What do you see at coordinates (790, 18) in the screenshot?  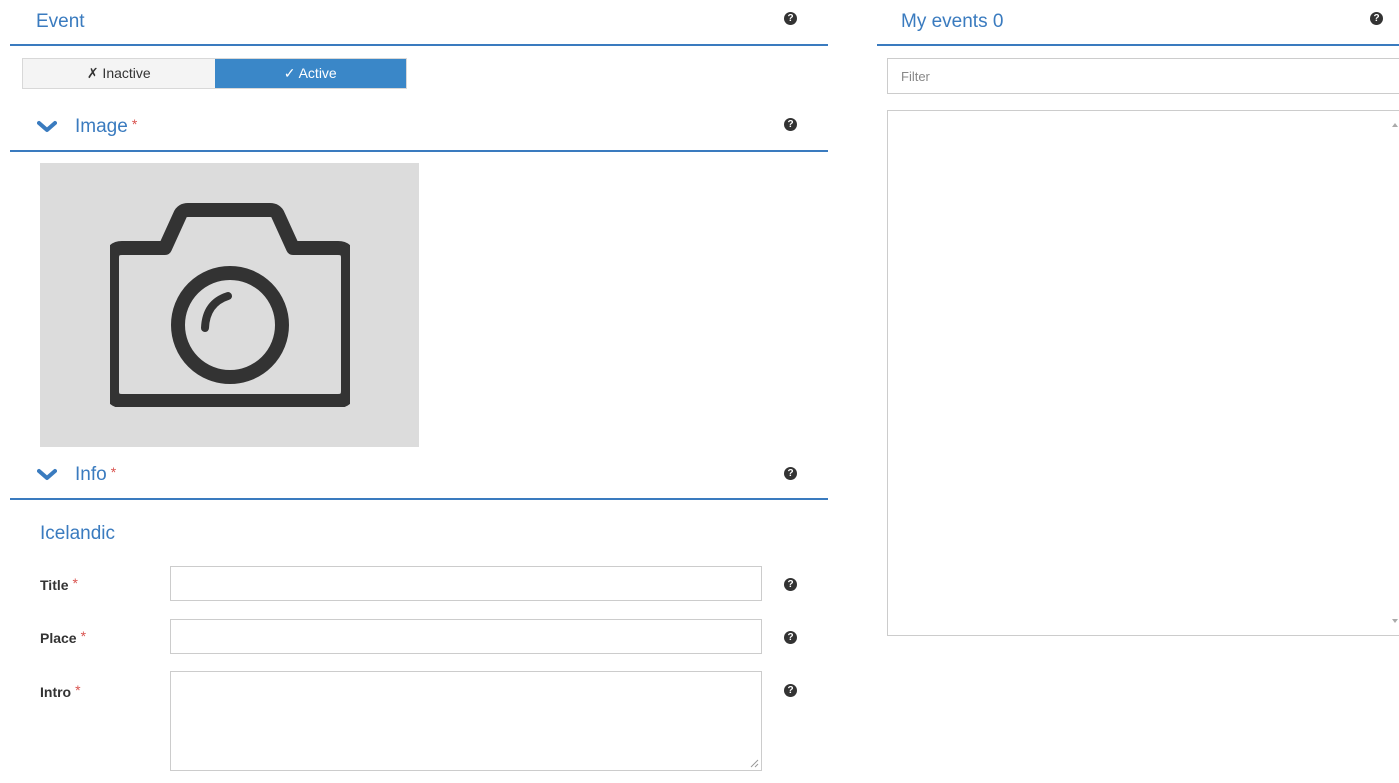 I see `event-help-icon: ?` at bounding box center [790, 18].